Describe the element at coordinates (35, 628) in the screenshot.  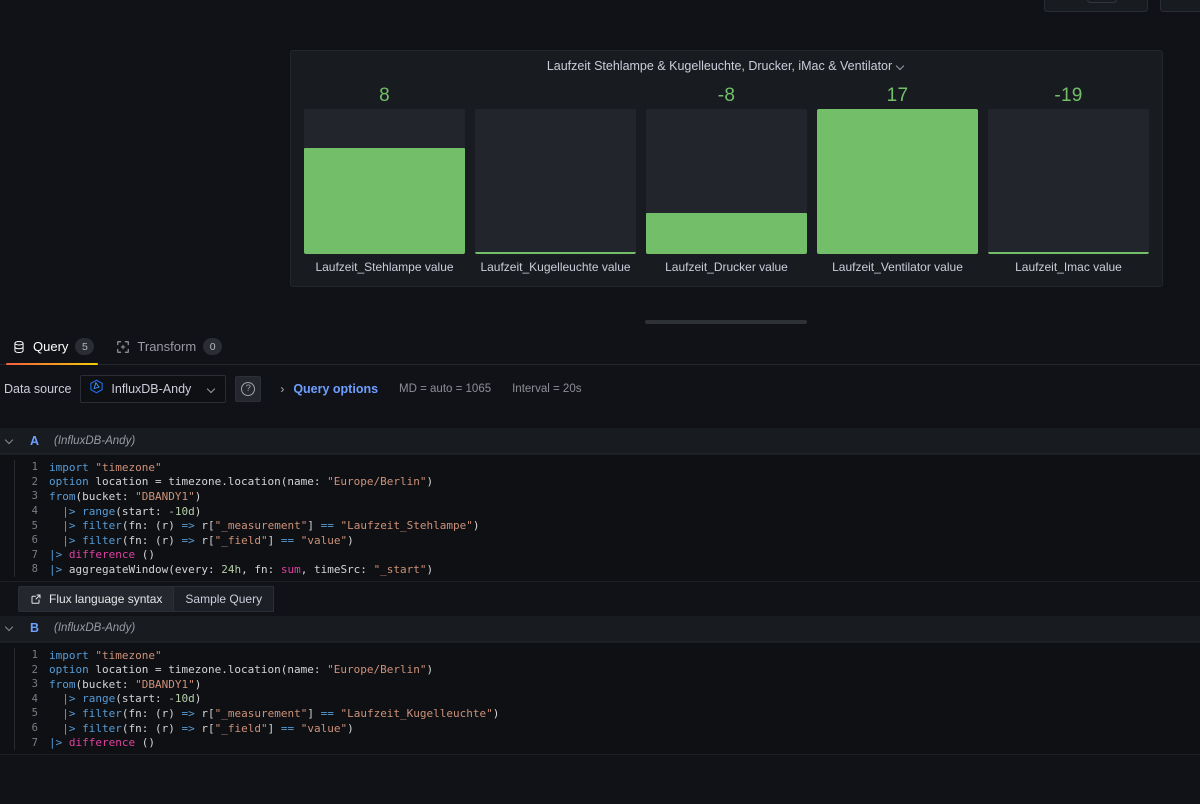
I see `query-letter: B` at that location.